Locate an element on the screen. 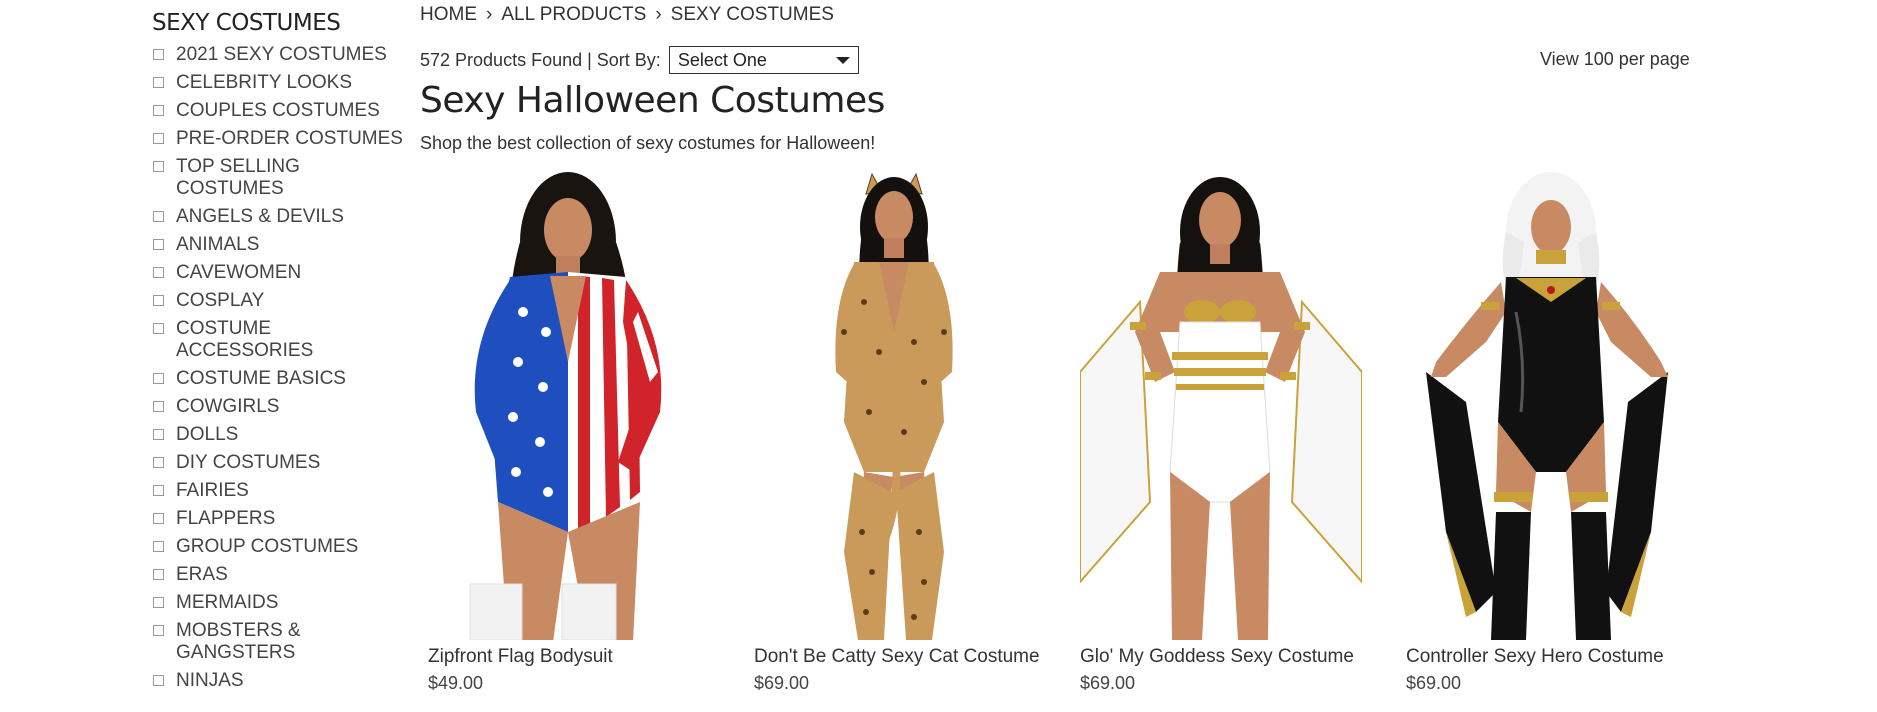  category-item-costume-accessories: COSTUME ACCESSORIES is located at coordinates (279, 340).